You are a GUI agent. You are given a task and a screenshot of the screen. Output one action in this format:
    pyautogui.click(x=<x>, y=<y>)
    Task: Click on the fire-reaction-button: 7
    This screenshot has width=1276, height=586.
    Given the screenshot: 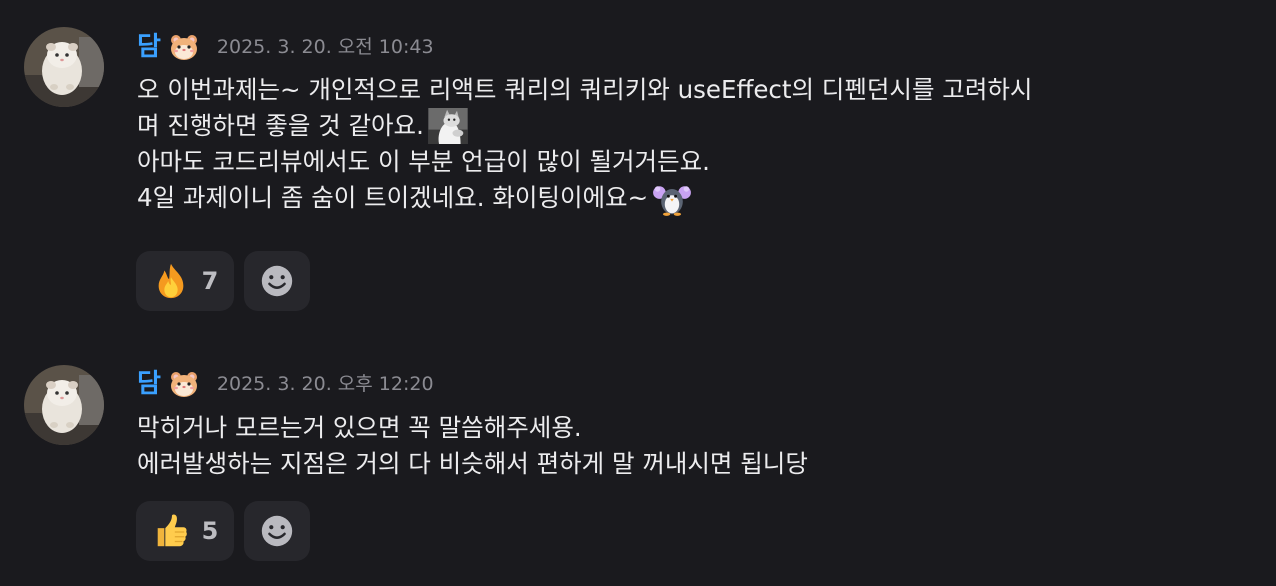 What is the action you would take?
    pyautogui.click(x=185, y=281)
    